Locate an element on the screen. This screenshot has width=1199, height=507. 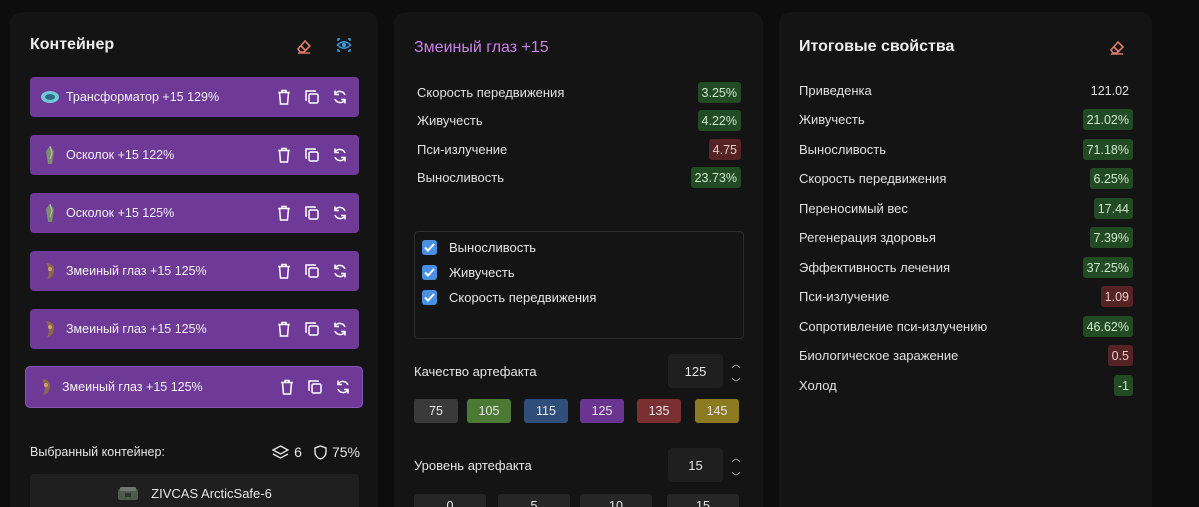
artifact-item: Трансформатор +15 129% is located at coordinates (194, 97).